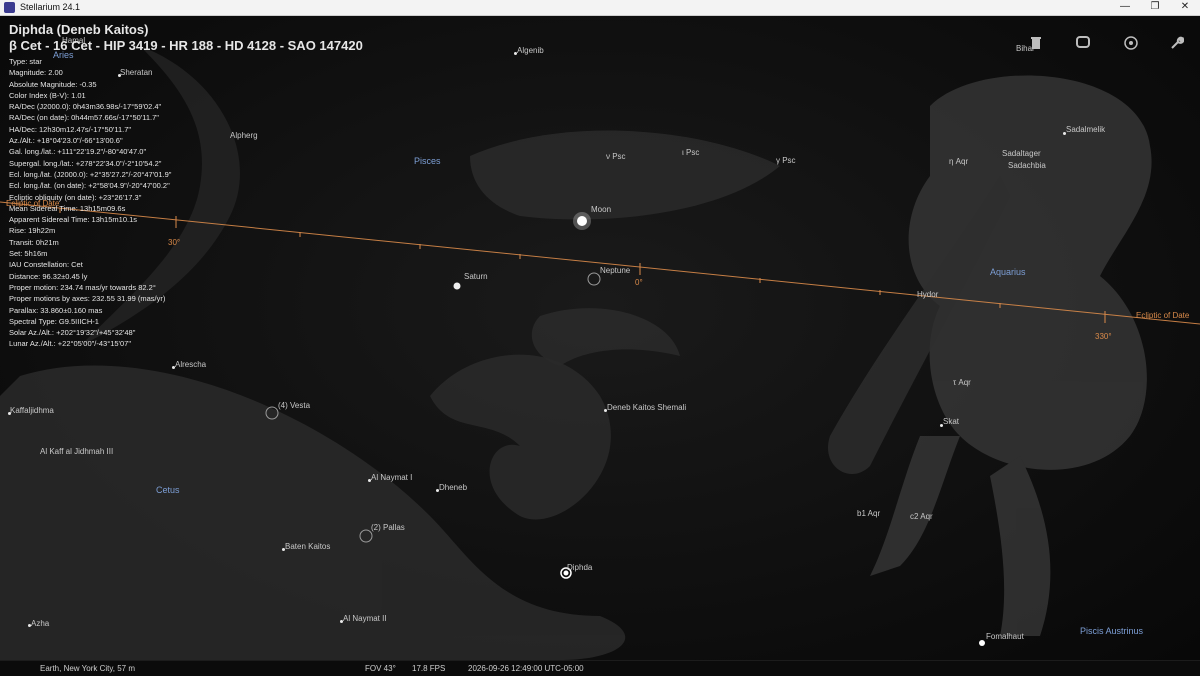  I want to click on star-label-sadachbia: Sadachbia, so click(1027, 166).